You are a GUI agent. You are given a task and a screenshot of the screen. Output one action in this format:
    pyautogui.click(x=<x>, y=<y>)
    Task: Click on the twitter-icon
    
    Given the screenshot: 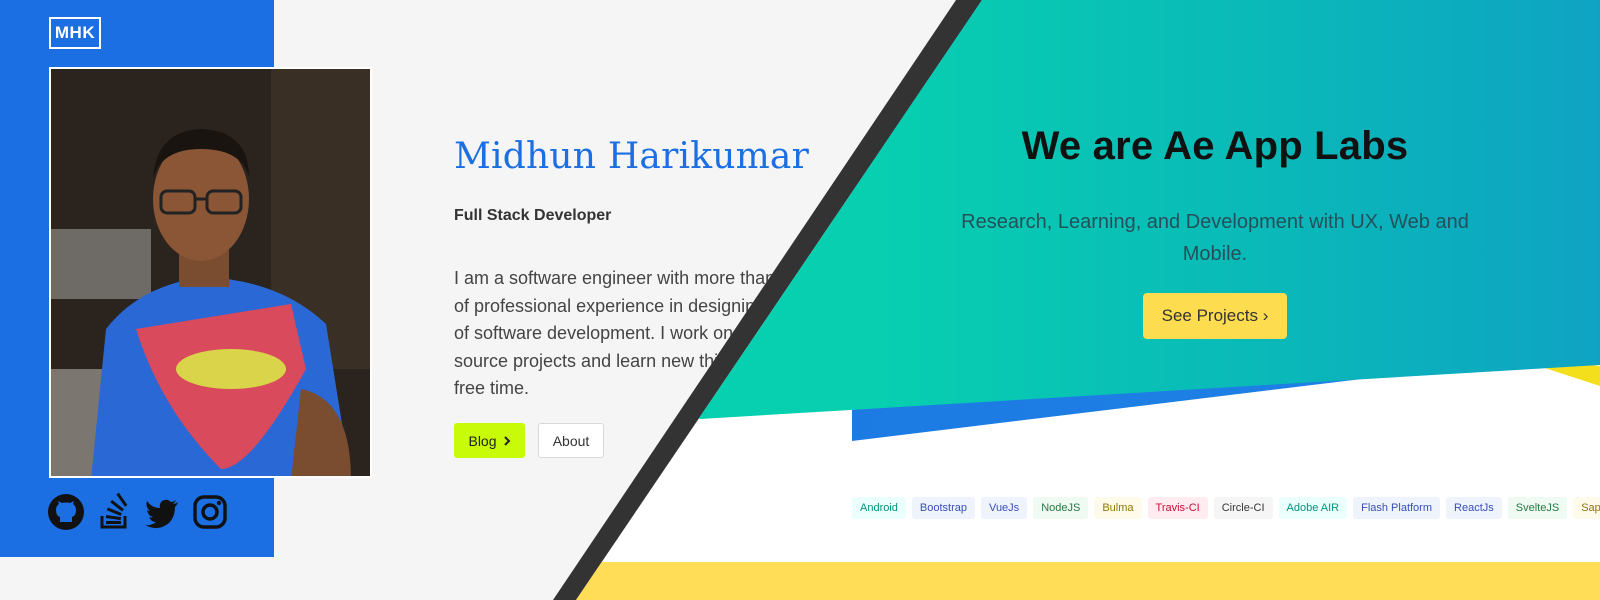 What is the action you would take?
    pyautogui.click(x=162, y=512)
    